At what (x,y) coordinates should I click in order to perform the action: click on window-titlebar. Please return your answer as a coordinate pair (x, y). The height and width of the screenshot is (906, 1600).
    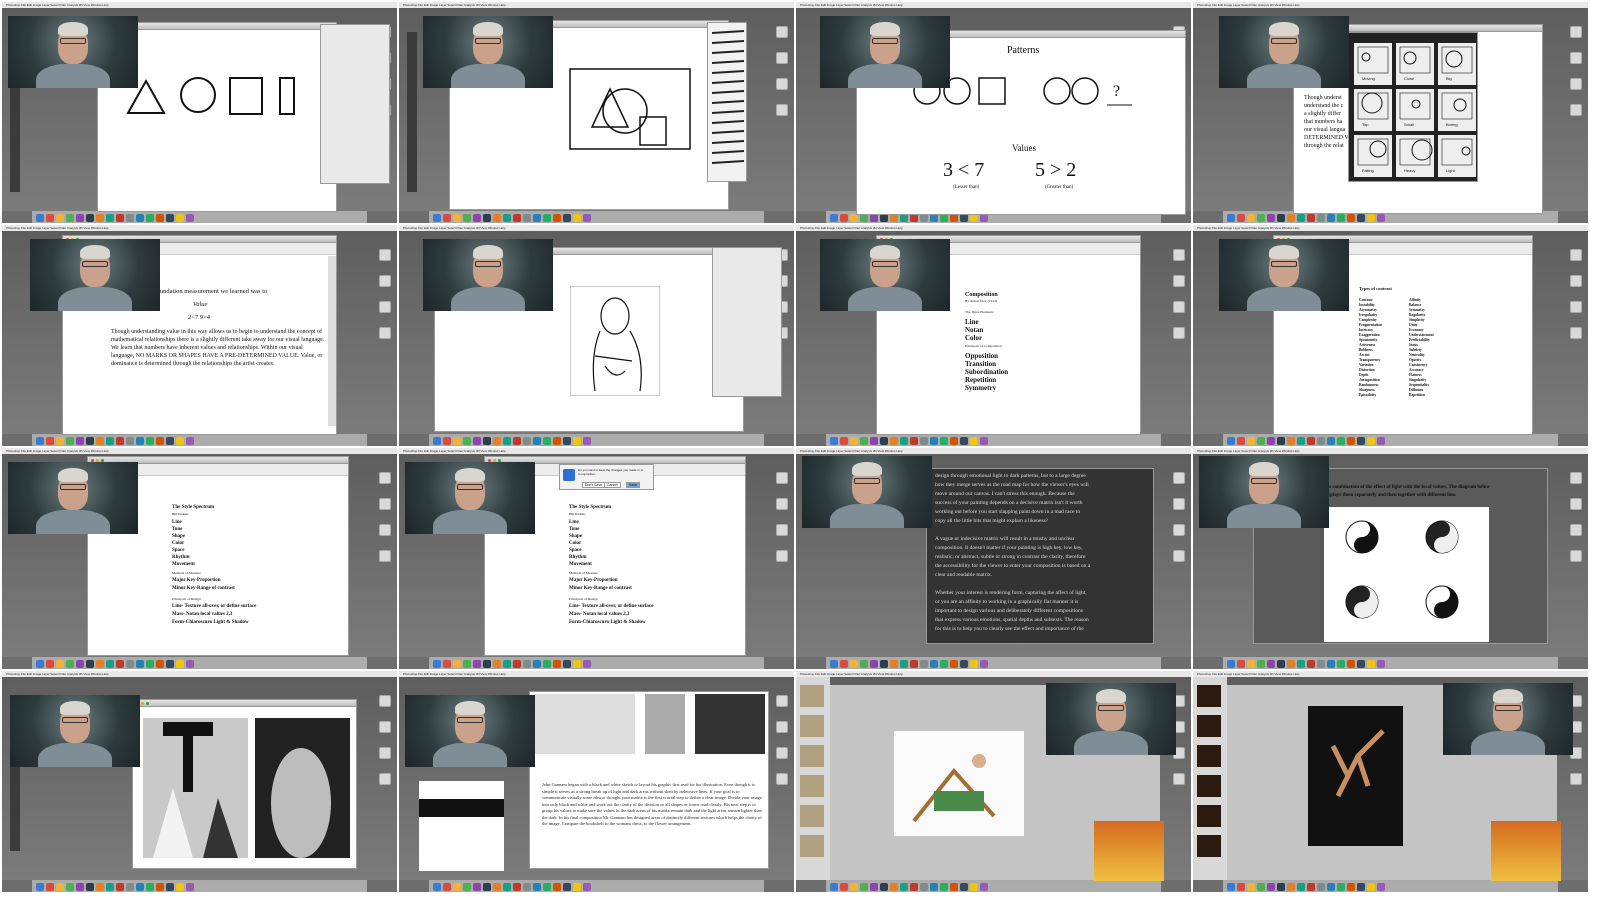
    Looking at the image, I should click on (244, 703).